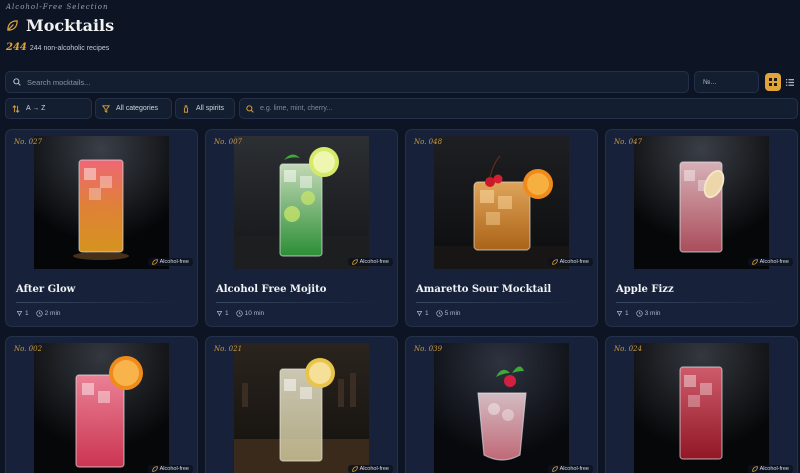  I want to click on card-title: Apple Fizz, so click(645, 289).